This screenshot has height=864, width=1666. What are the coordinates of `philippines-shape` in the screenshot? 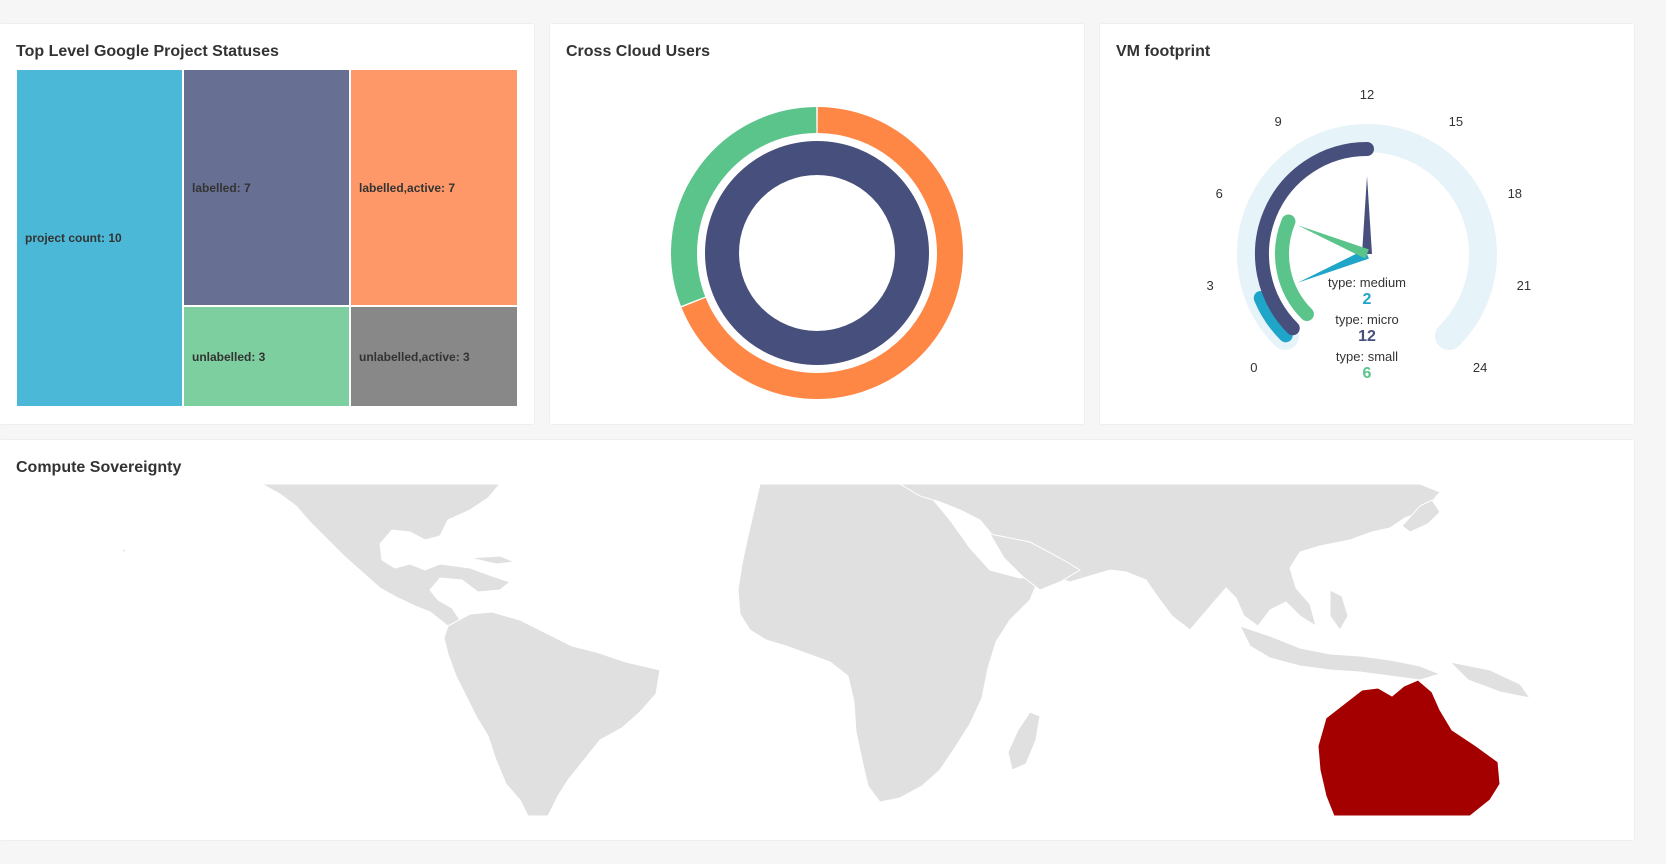 It's located at (1339, 610).